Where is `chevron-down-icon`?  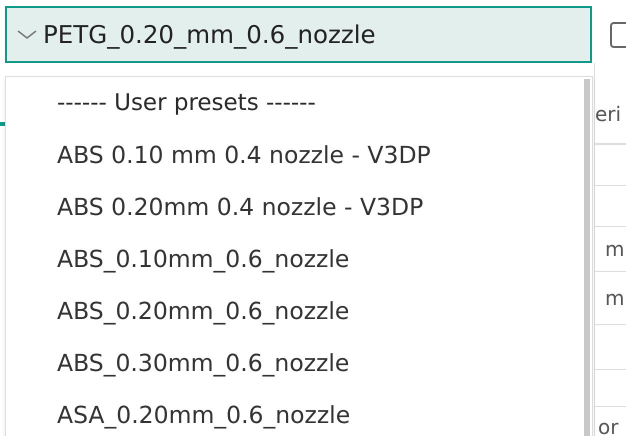
chevron-down-icon is located at coordinates (27, 35).